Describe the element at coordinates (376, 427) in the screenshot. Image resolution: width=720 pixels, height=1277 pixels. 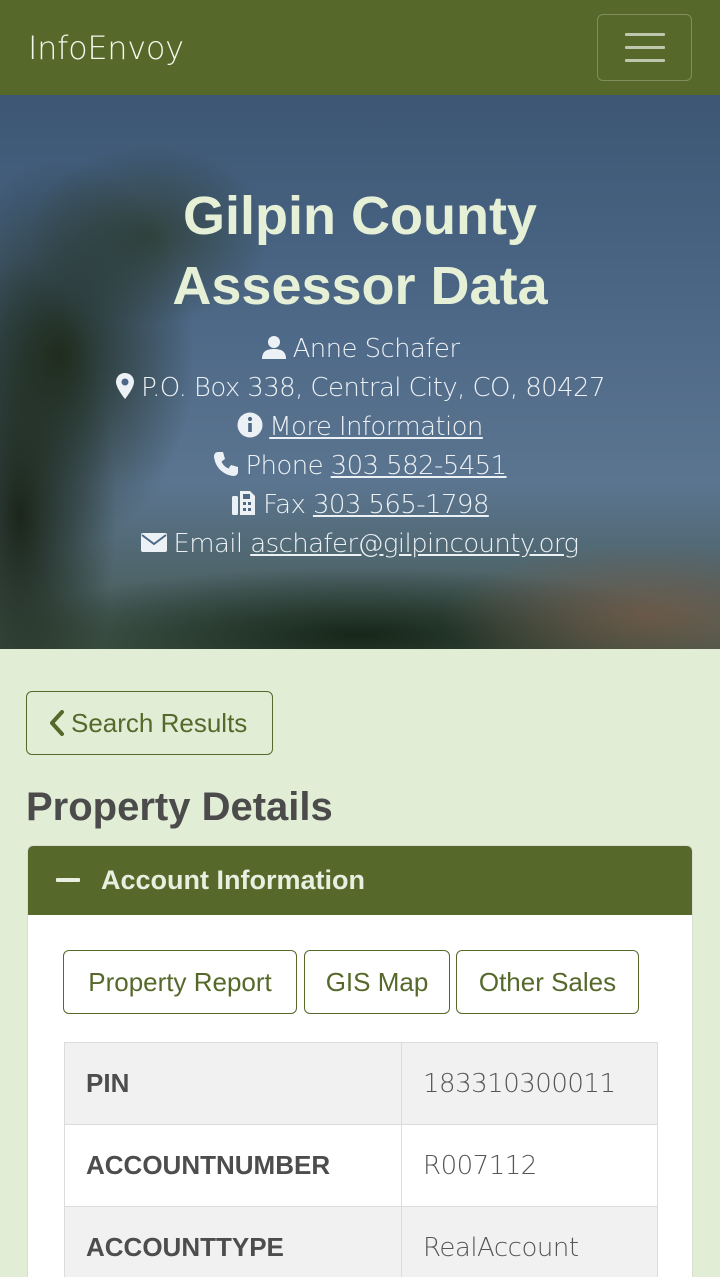
I see `more-information-link: More Information` at that location.